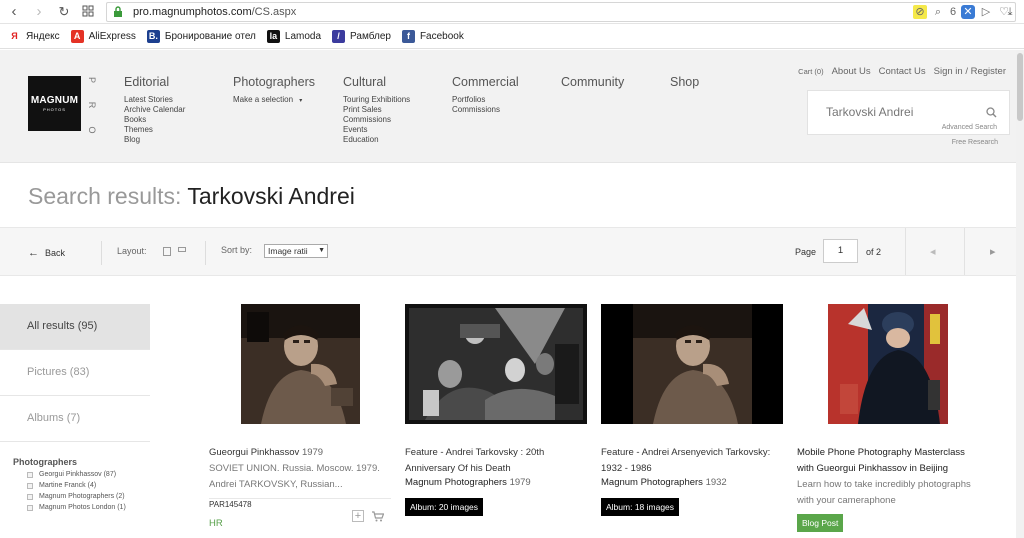 The image size is (1024, 538). I want to click on tab-albums: Albums (7), so click(75, 419).